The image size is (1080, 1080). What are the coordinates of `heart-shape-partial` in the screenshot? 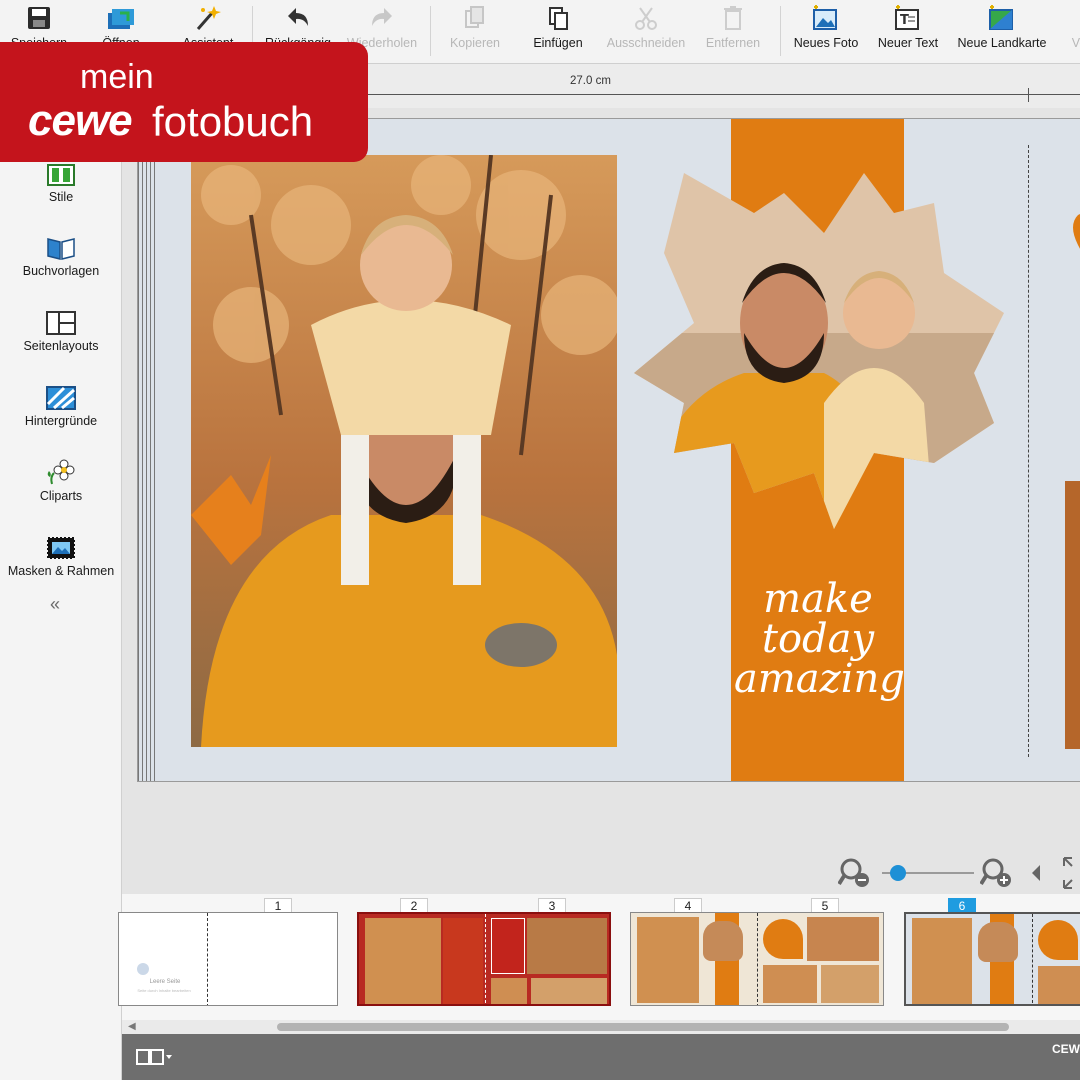 It's located at (1074, 245).